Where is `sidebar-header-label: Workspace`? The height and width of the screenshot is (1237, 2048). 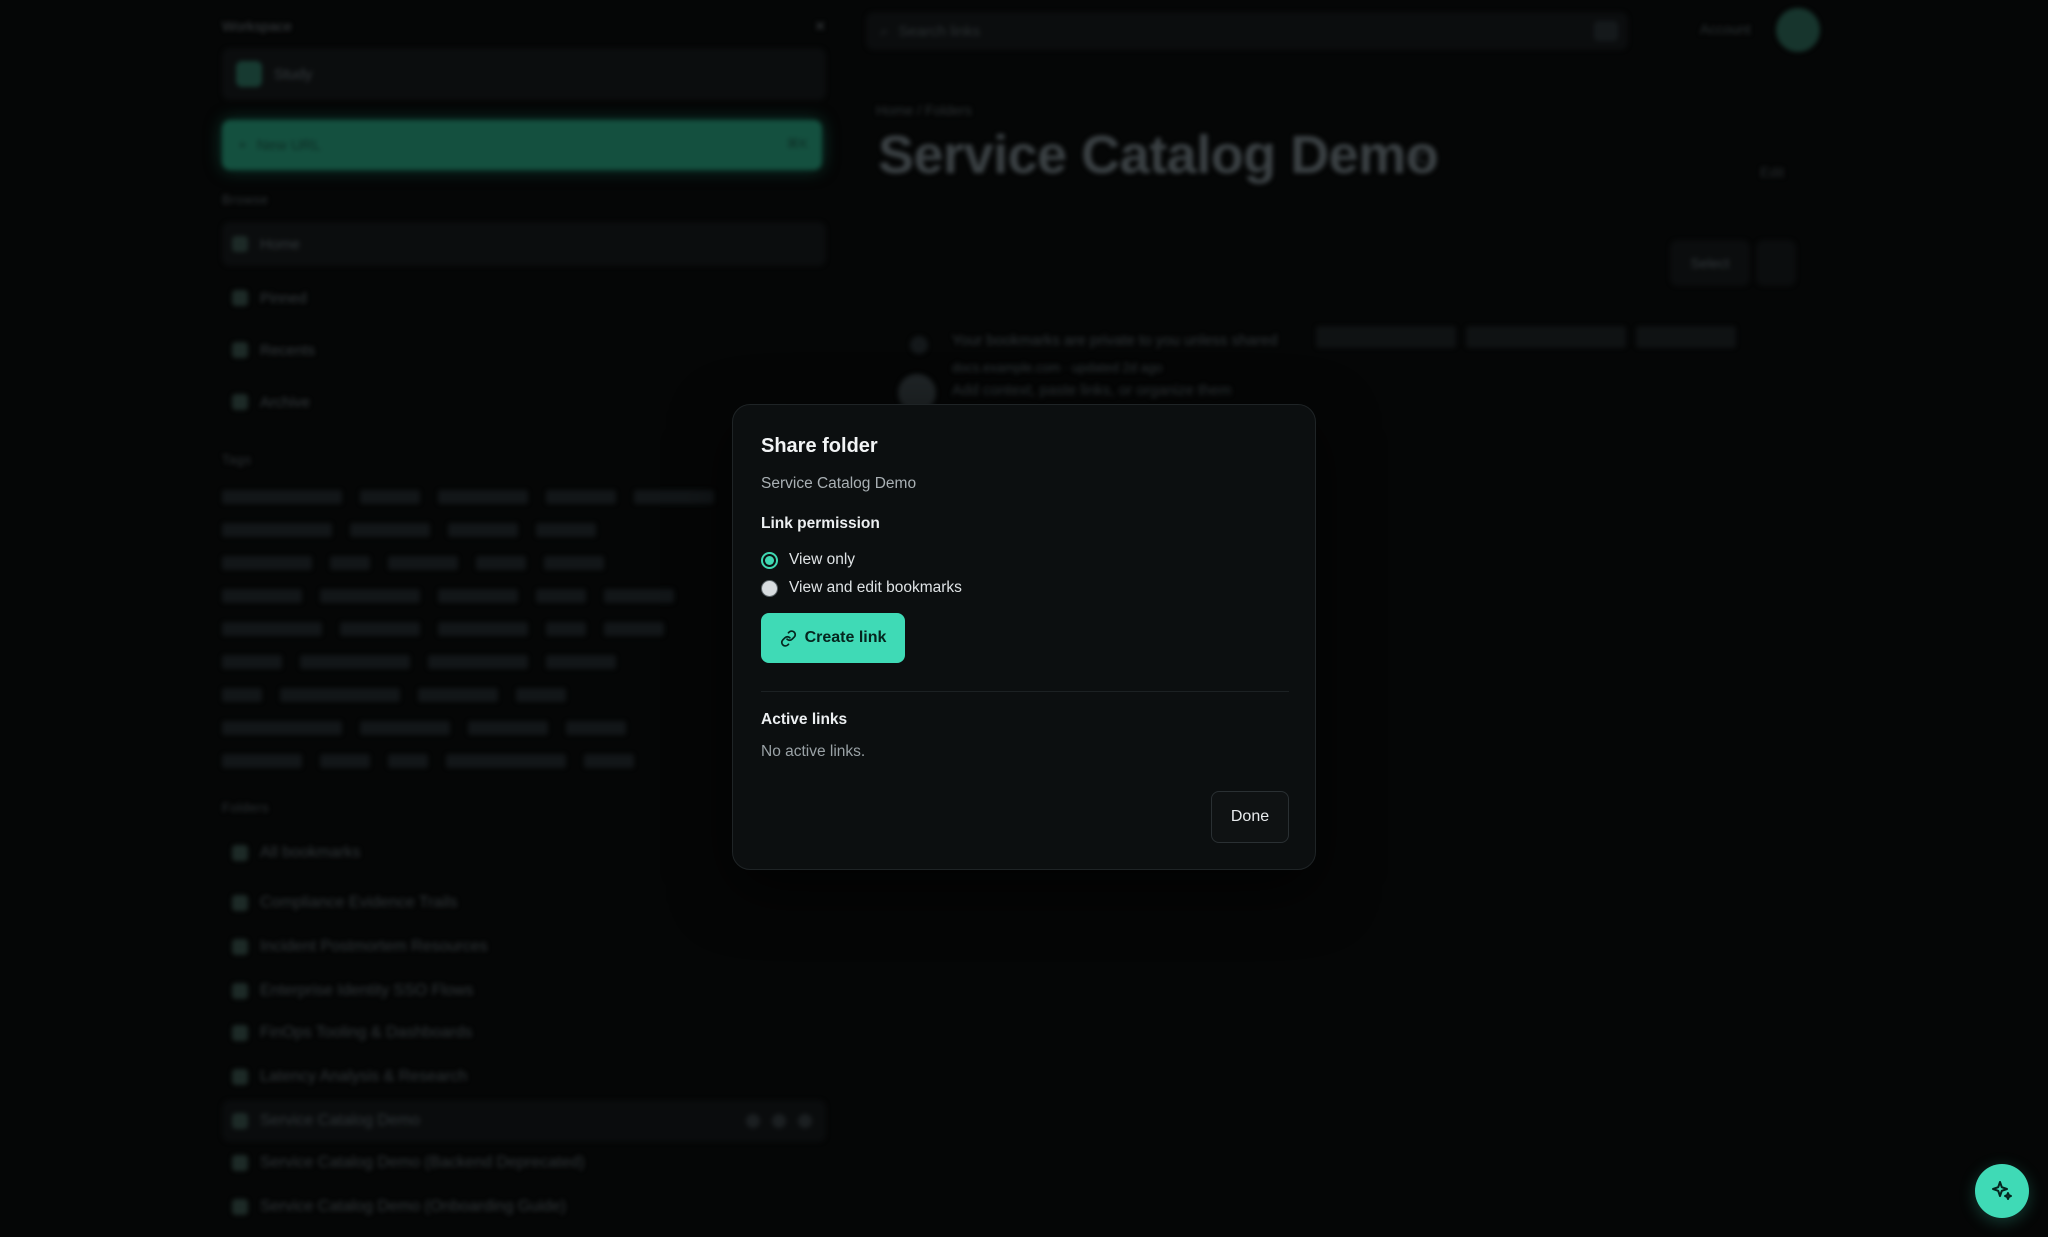
sidebar-header-label: Workspace is located at coordinates (257, 26).